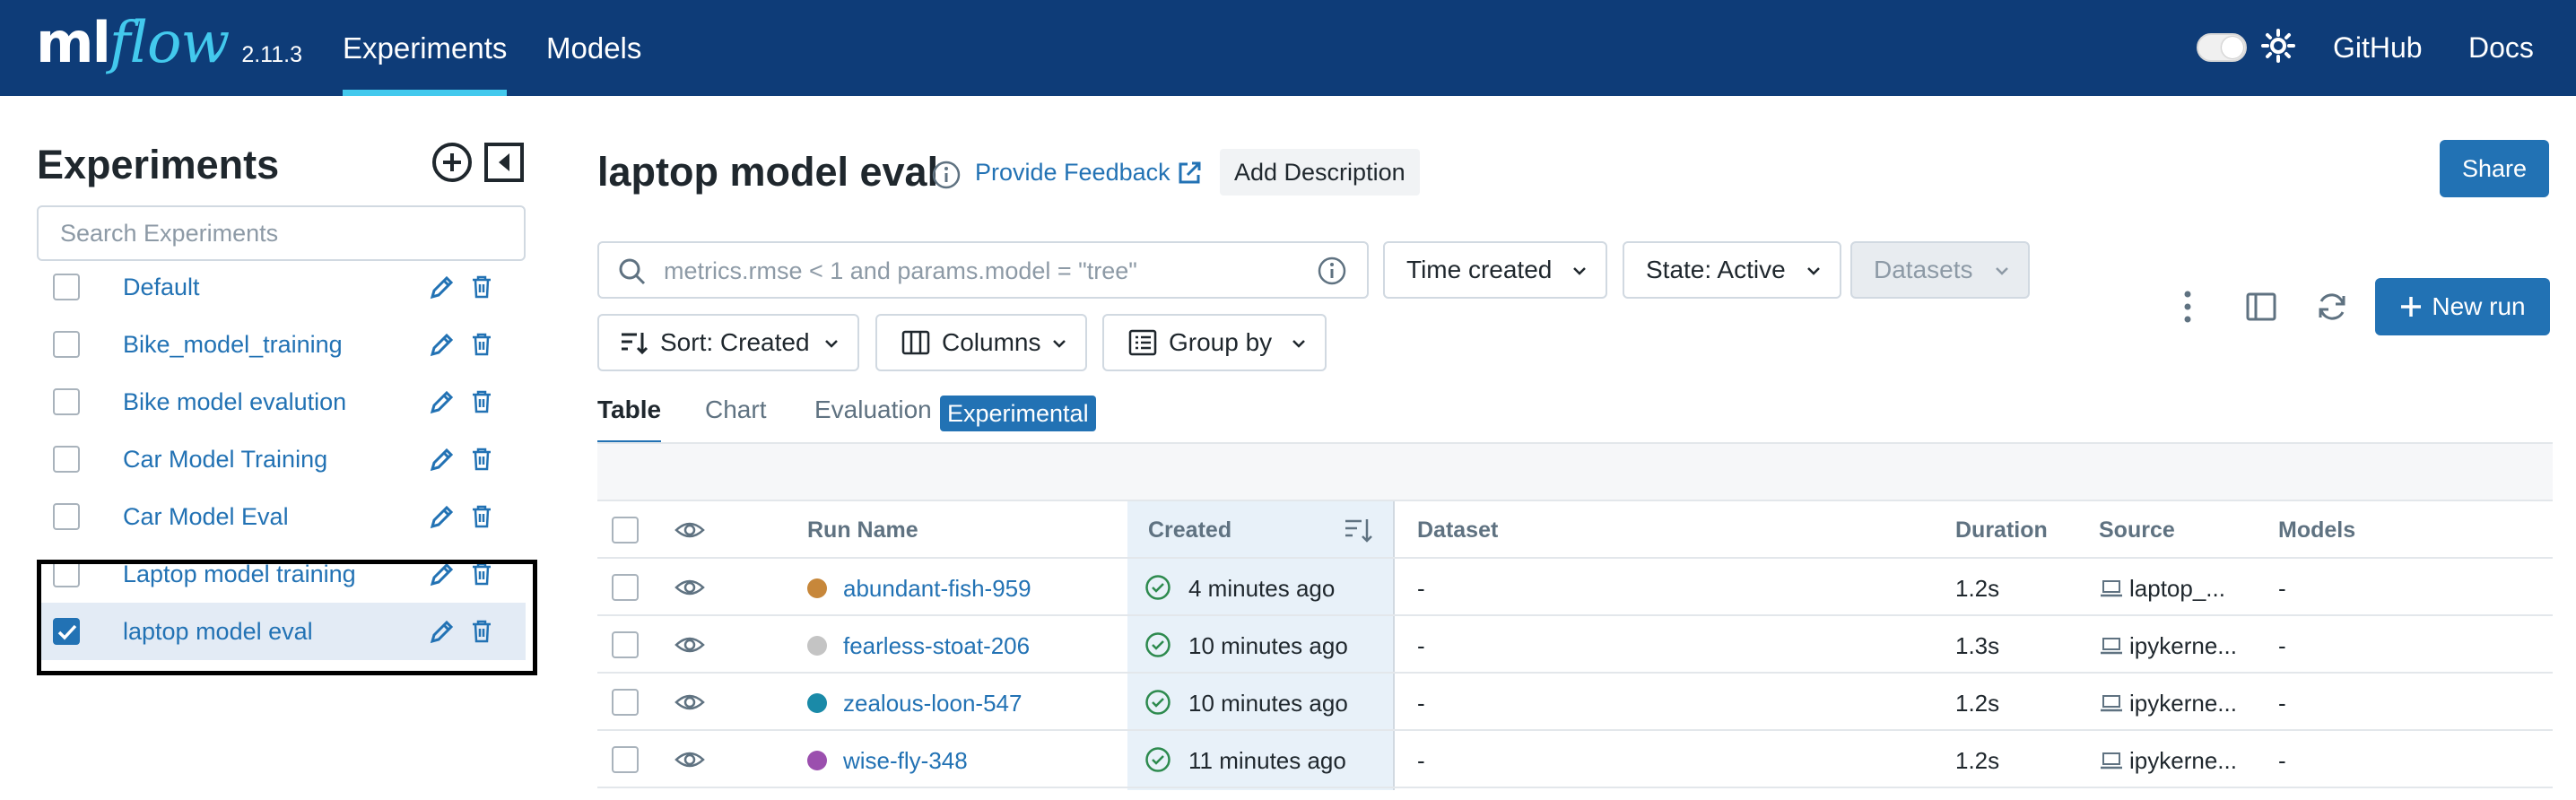  I want to click on experiment-name: Default, so click(161, 287).